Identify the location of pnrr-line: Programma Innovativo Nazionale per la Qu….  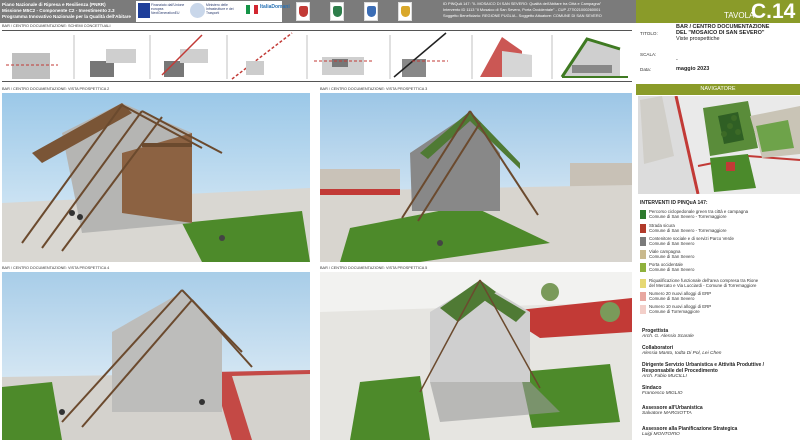
(66, 16).